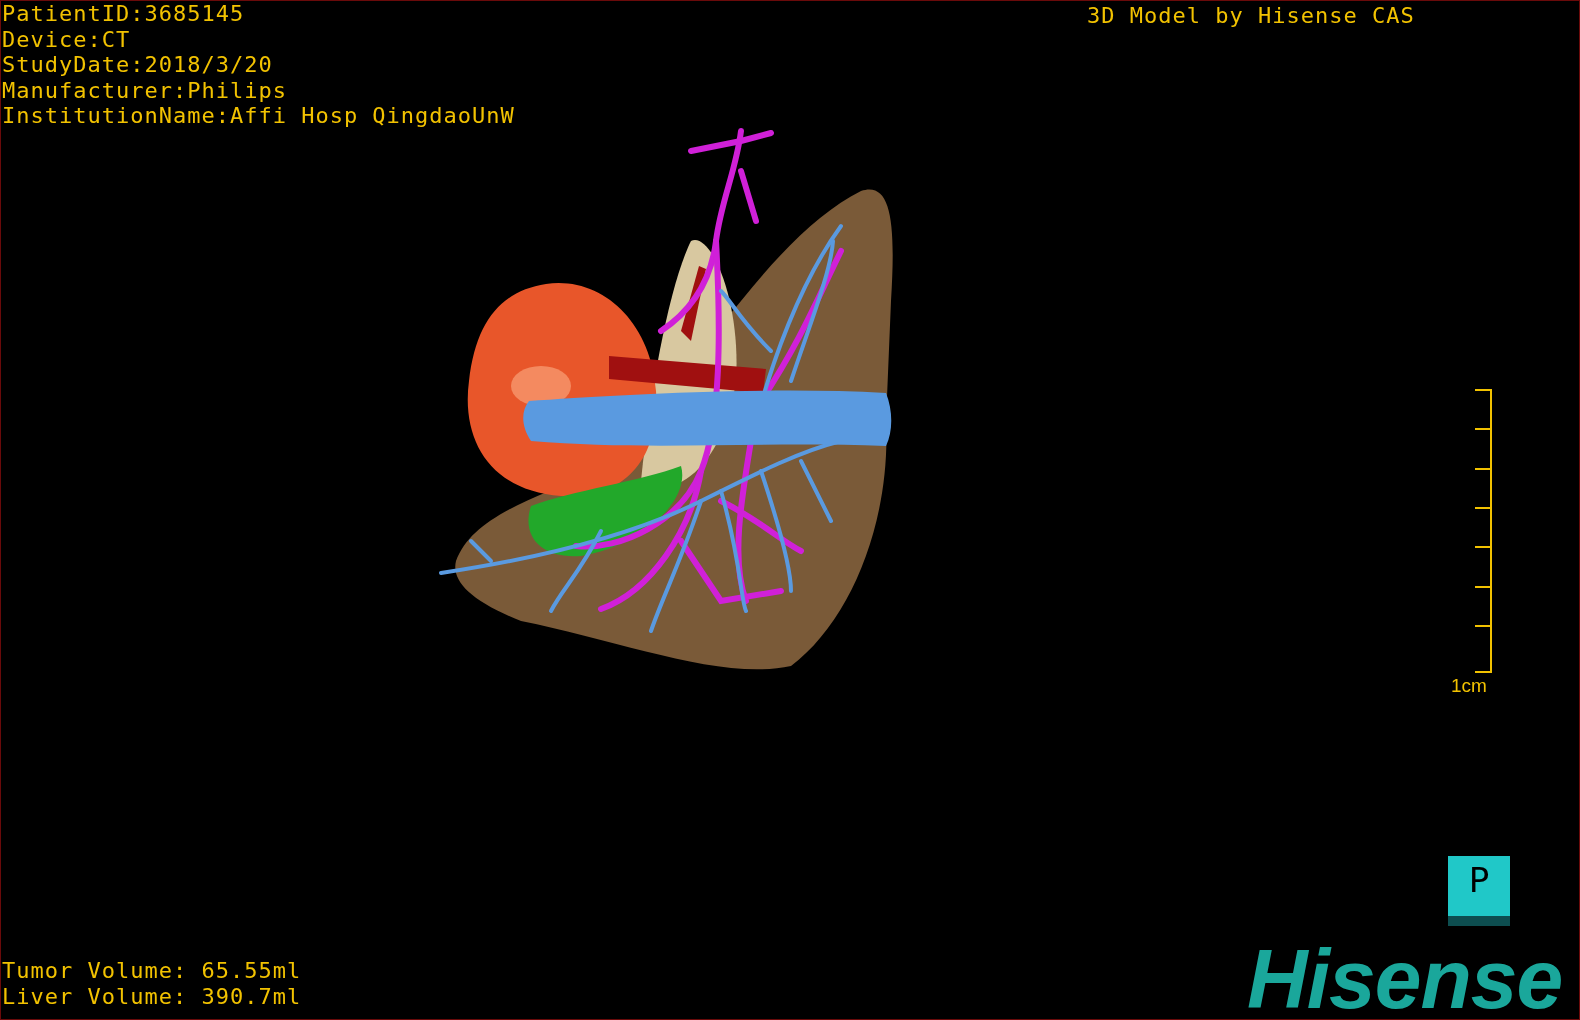 Image resolution: width=1580 pixels, height=1020 pixels. I want to click on viewer-title: 3D Model by Hisense CAS, so click(1251, 16).